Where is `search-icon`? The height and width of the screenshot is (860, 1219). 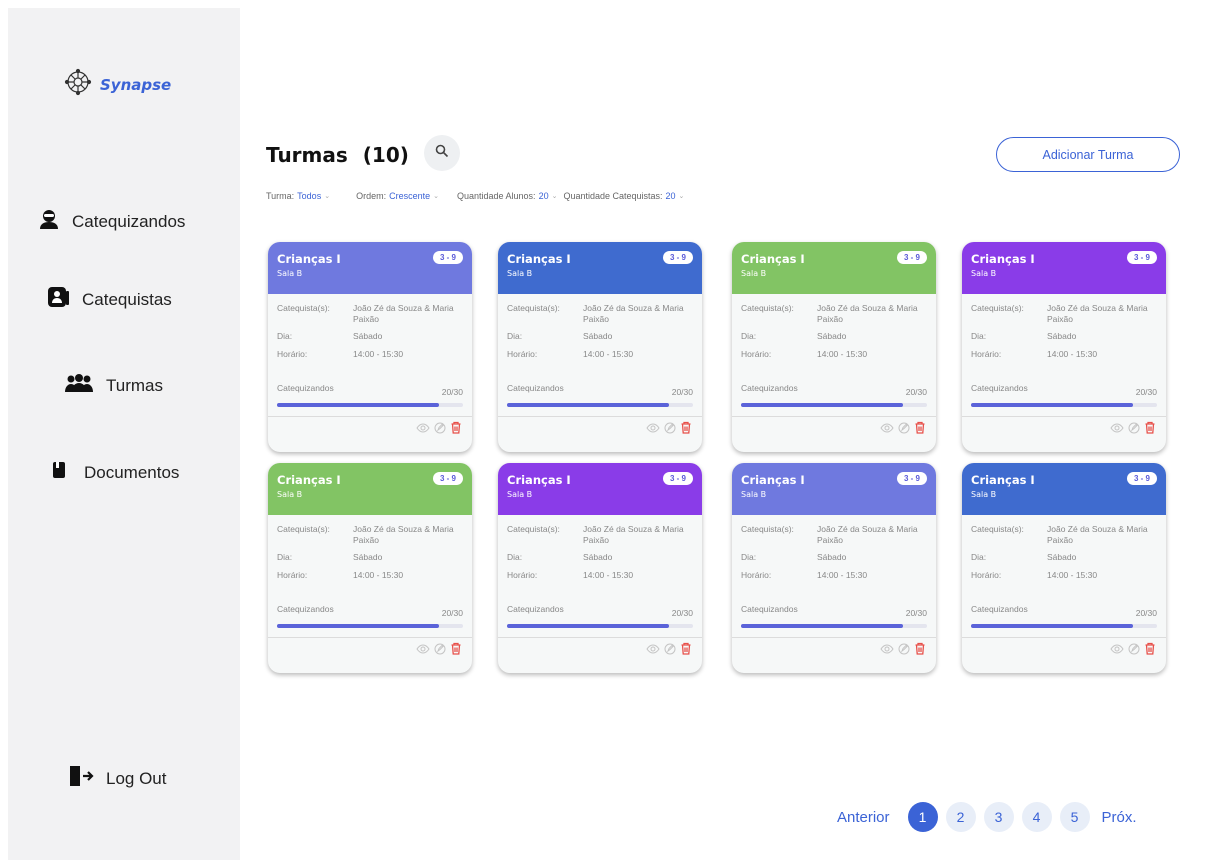
search-icon is located at coordinates (442, 153).